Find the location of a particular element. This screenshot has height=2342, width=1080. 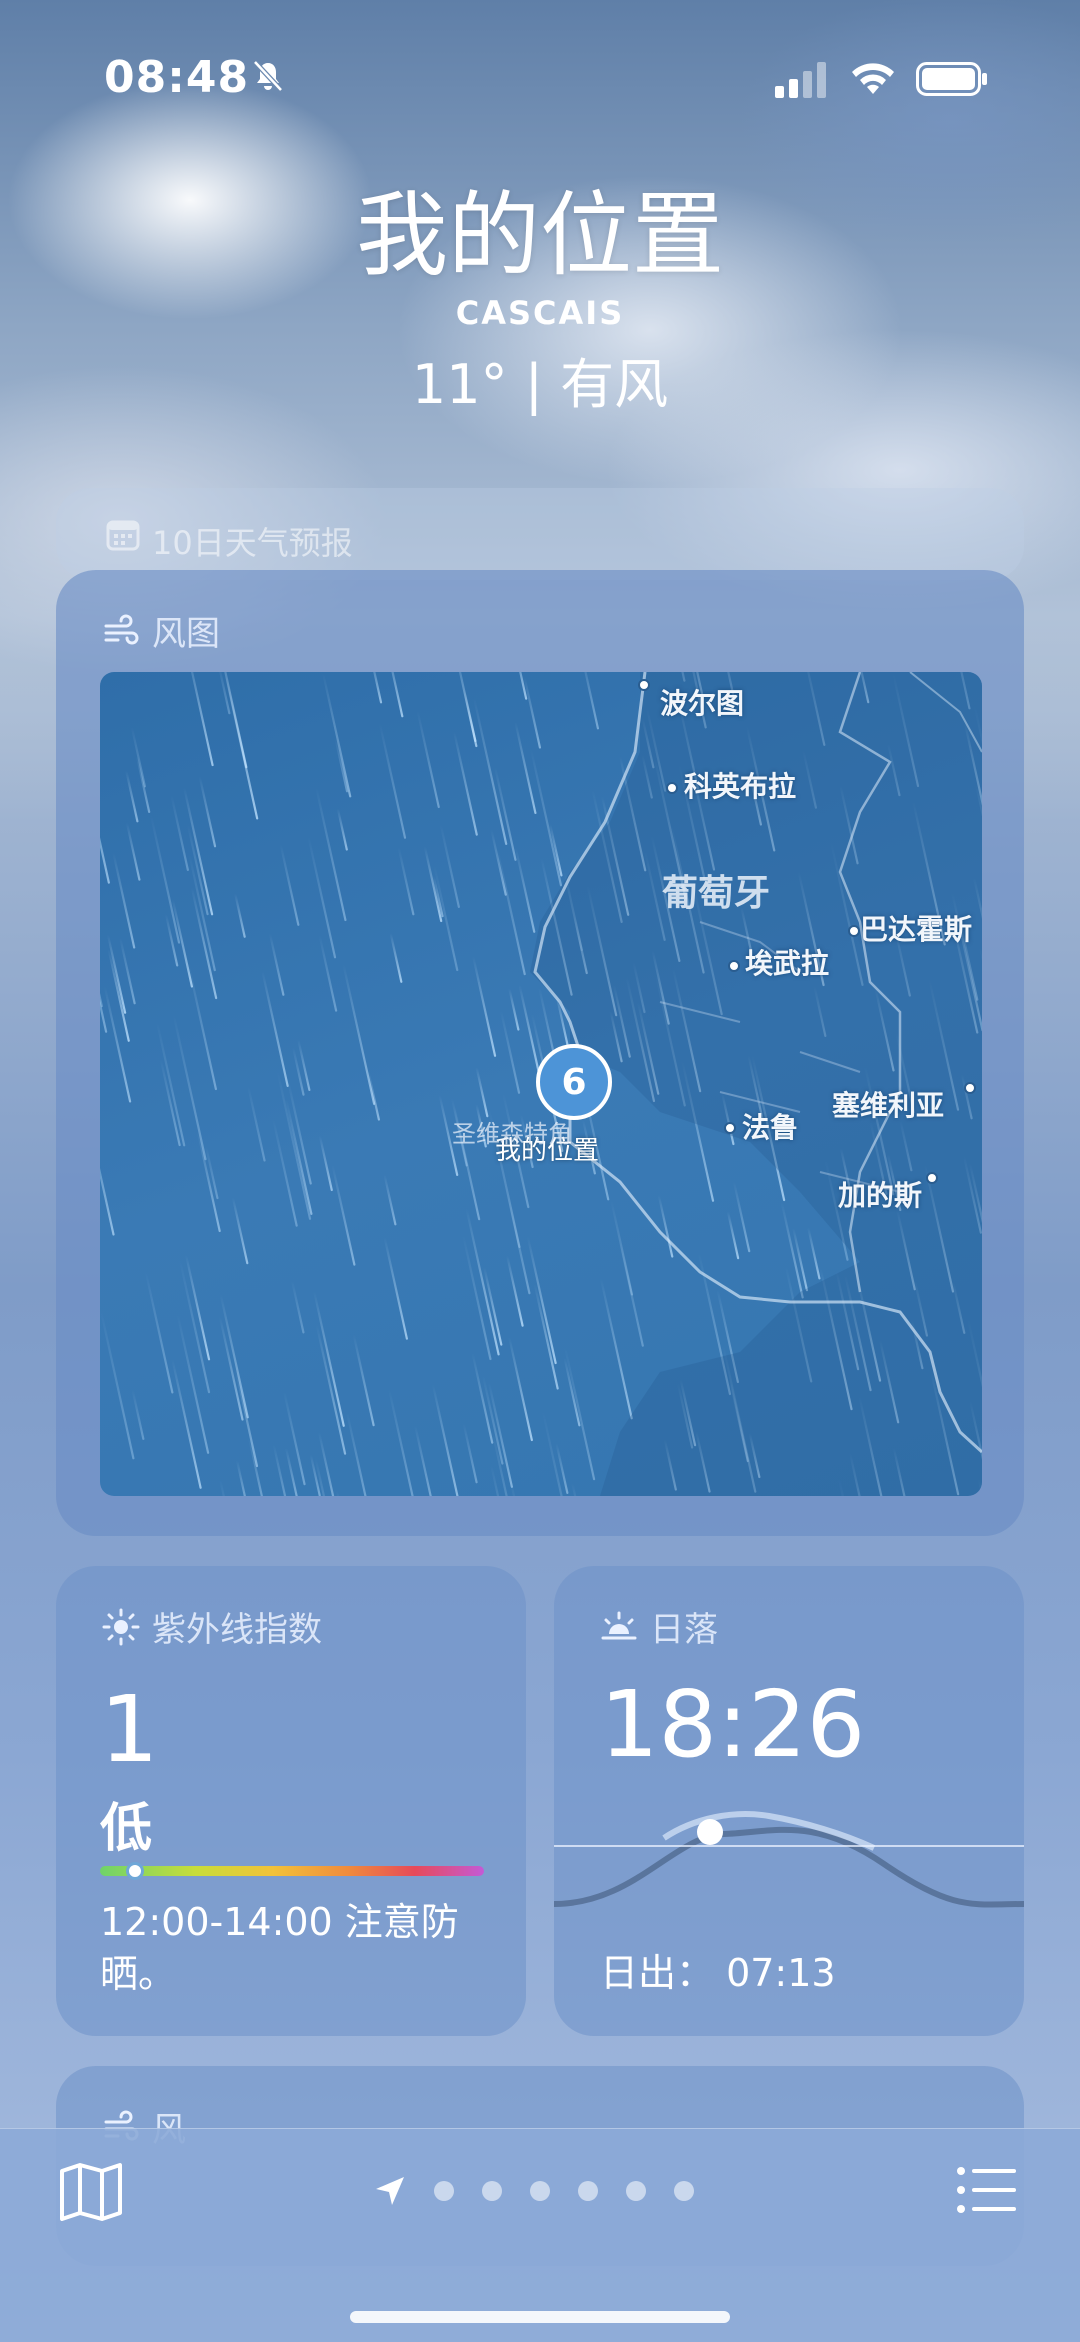

battery-icon is located at coordinates (951, 79).